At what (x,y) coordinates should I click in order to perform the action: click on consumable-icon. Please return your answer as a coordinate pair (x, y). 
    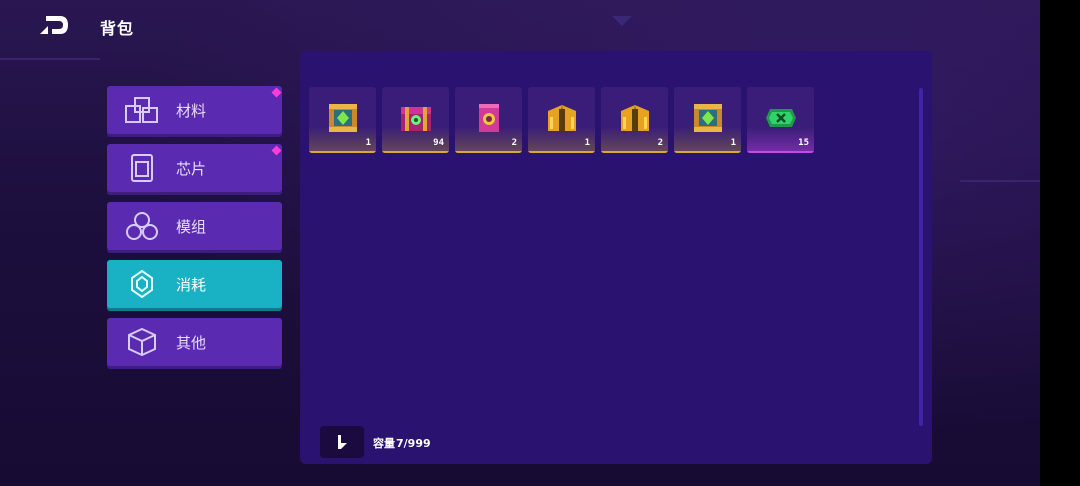
    Looking at the image, I should click on (142, 284).